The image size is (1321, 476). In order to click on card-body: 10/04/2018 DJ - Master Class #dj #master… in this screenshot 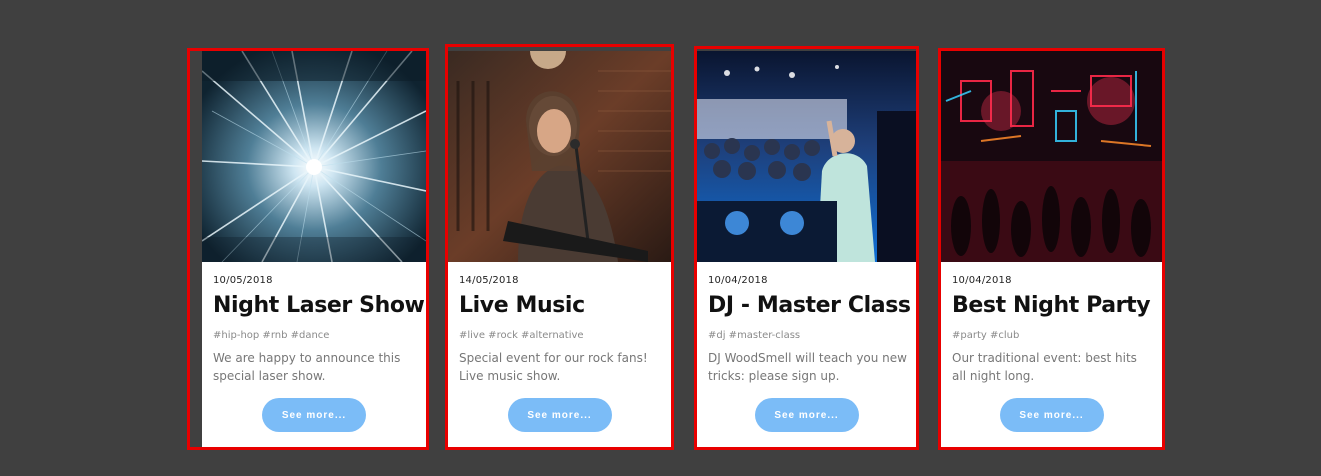, I will do `click(806, 354)`.